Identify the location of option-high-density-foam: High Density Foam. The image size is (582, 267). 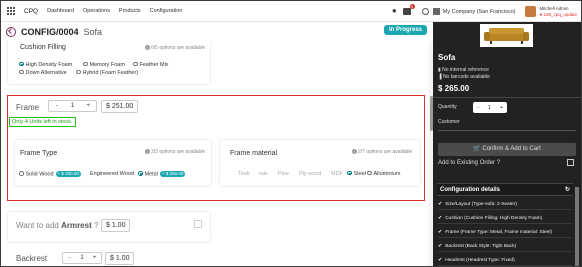
(45, 64).